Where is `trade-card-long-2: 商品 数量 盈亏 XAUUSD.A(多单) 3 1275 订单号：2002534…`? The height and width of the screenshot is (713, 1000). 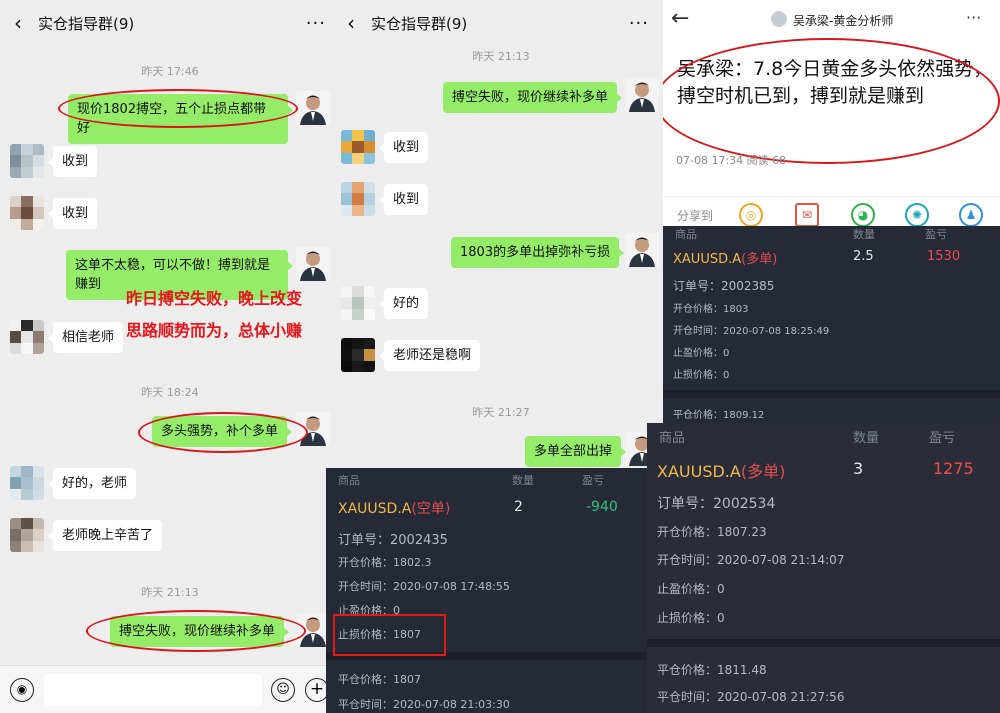 trade-card-long-2: 商品 数量 盈亏 XAUUSD.A(多单) 3 1275 订单号：2002534… is located at coordinates (823, 568).